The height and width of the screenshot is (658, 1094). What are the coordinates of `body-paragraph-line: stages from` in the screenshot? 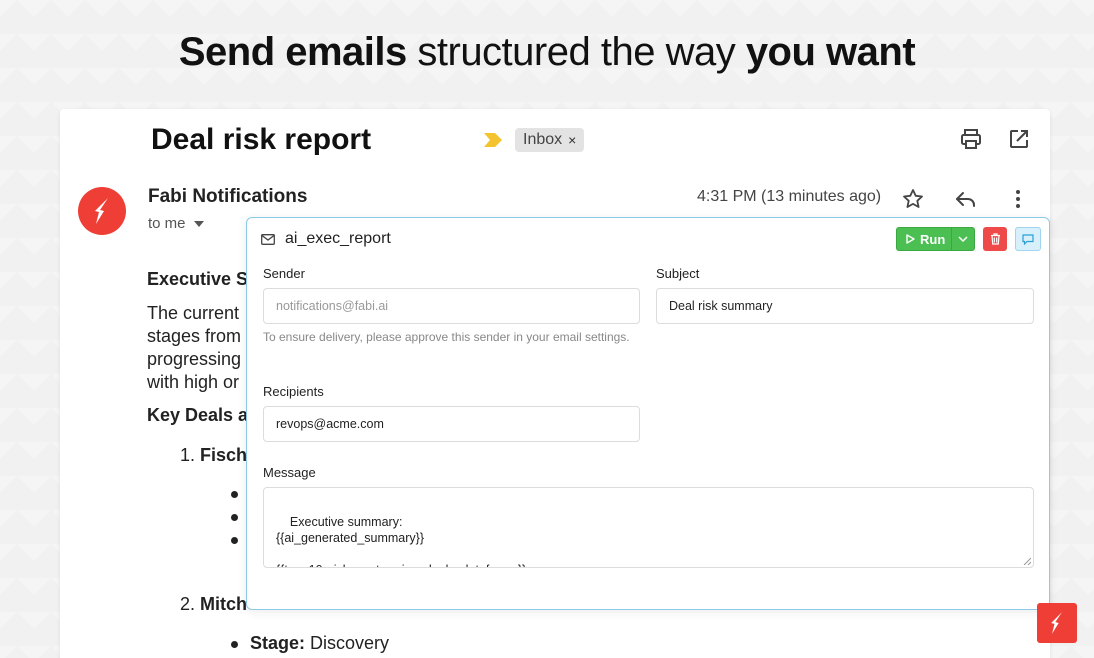 It's located at (194, 336).